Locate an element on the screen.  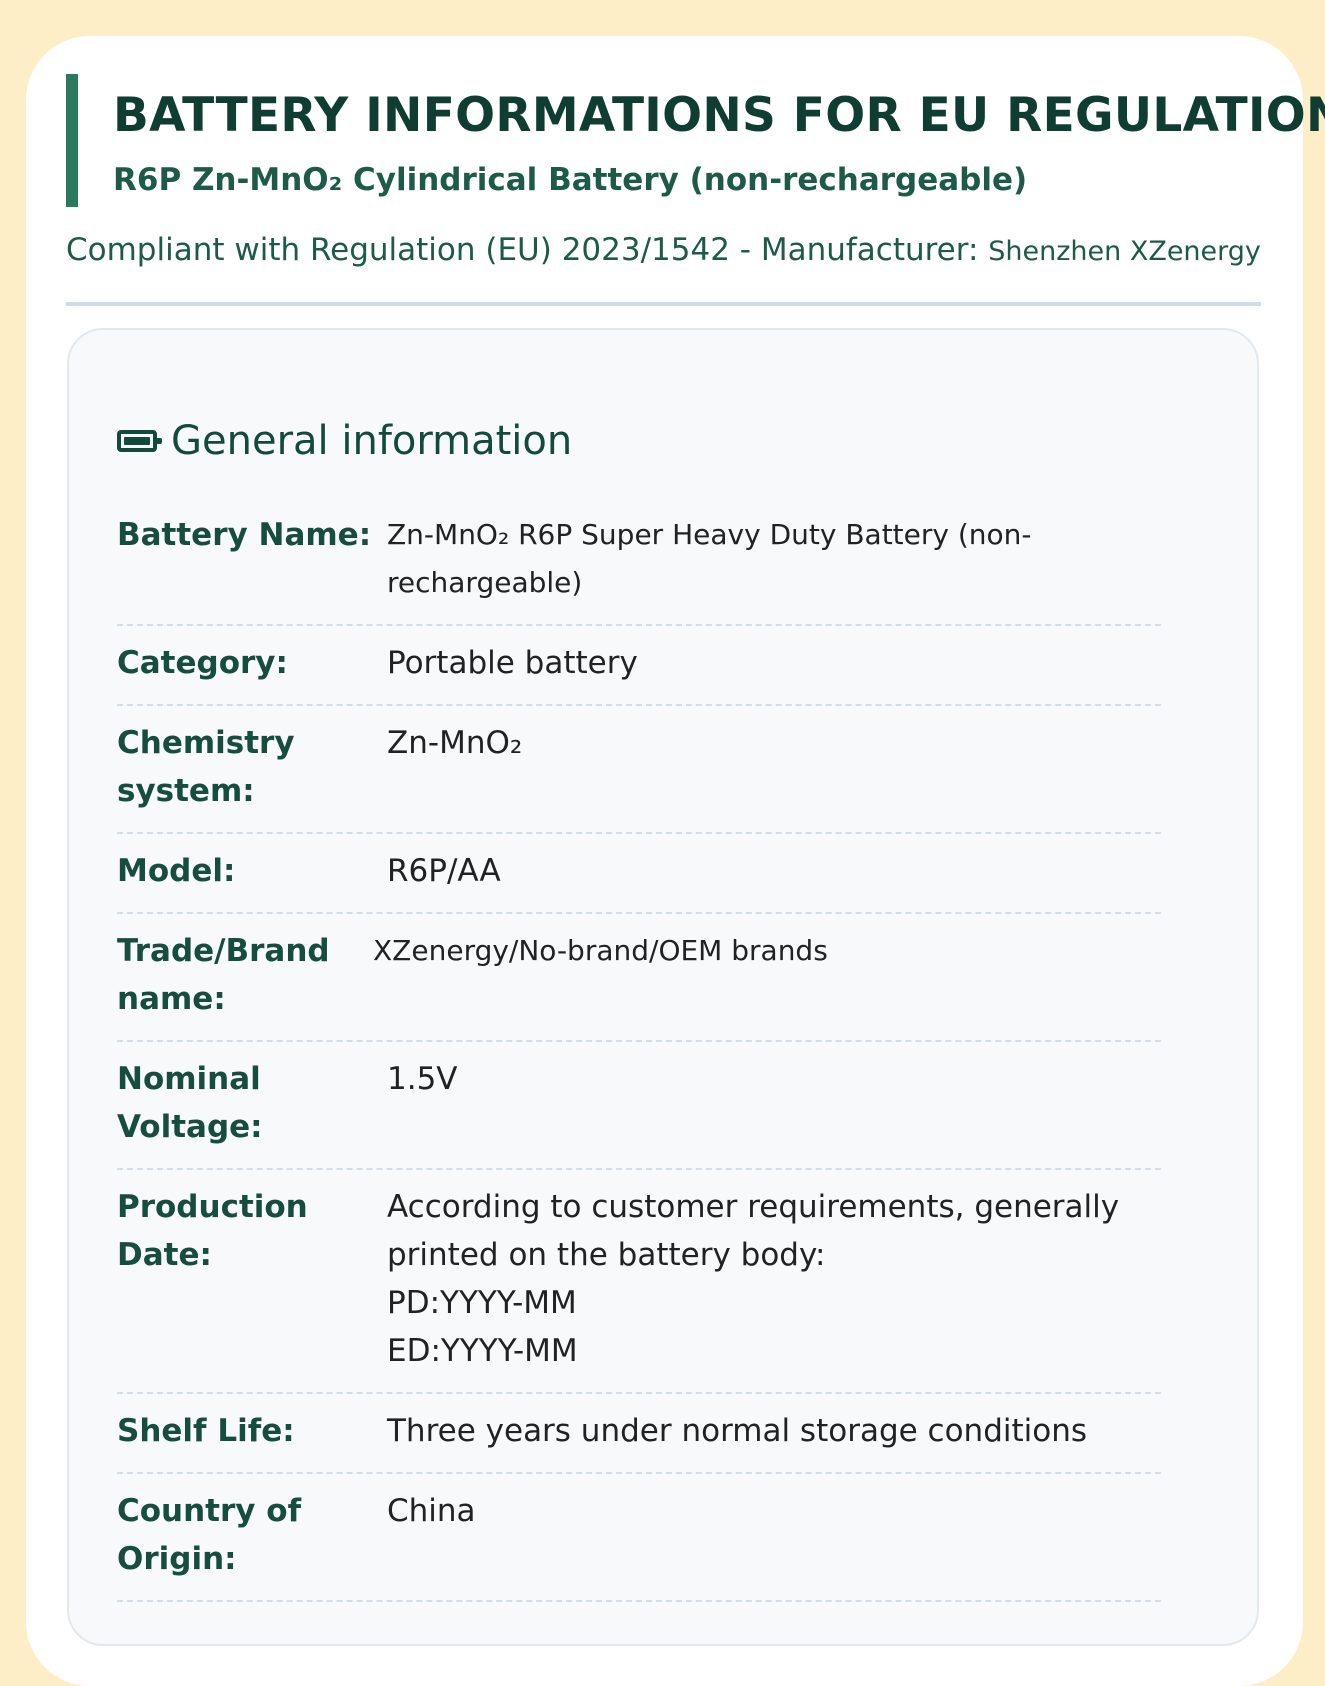
row-label: Trade/Brand name: is located at coordinates (223, 975).